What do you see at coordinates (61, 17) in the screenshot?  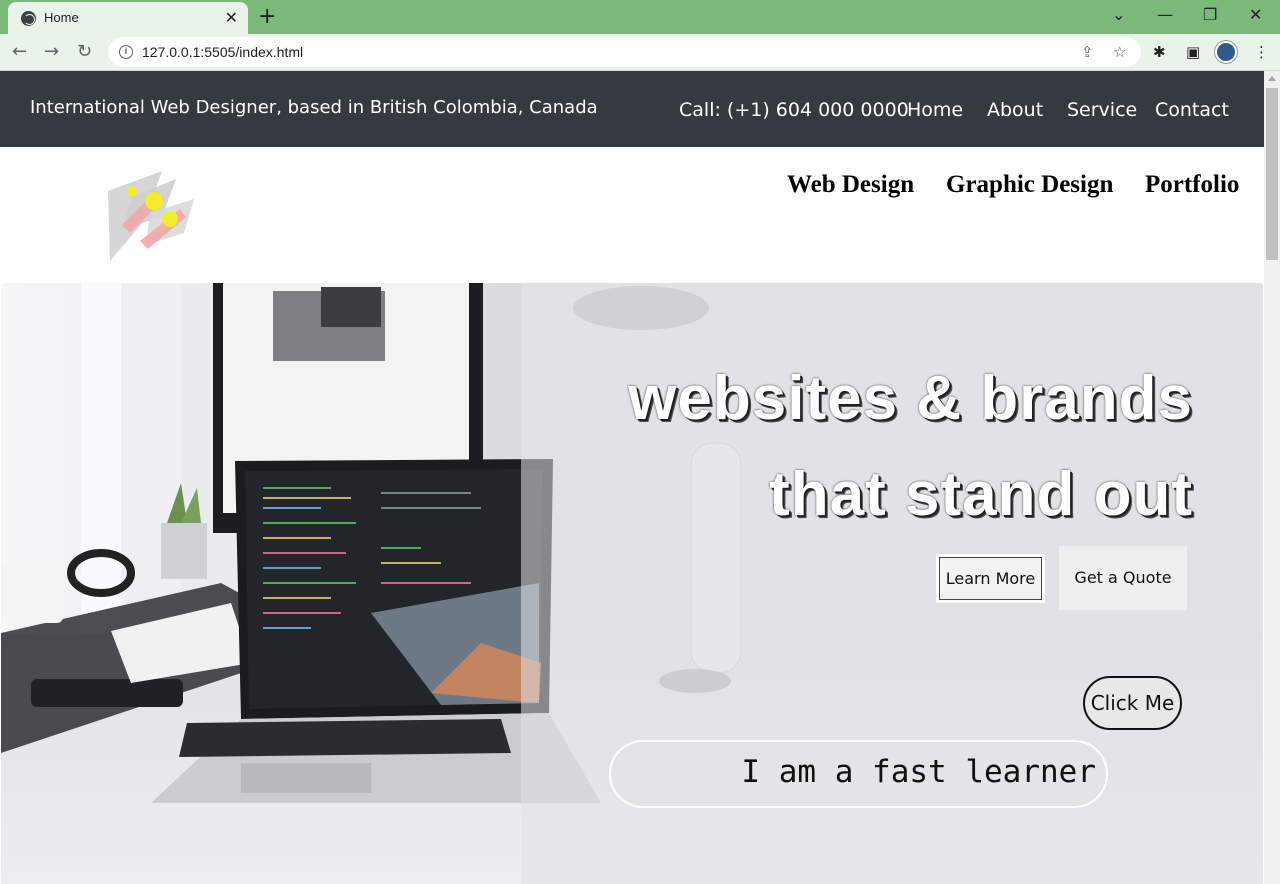 I see `tab-title: Home` at bounding box center [61, 17].